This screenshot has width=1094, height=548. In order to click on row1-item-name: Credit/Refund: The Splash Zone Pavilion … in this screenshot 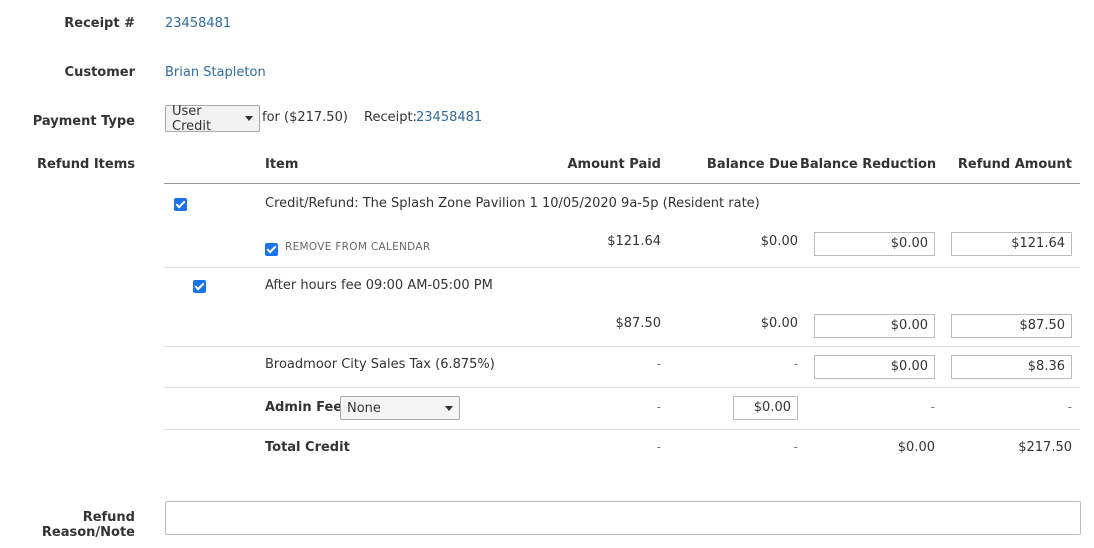, I will do `click(512, 203)`.